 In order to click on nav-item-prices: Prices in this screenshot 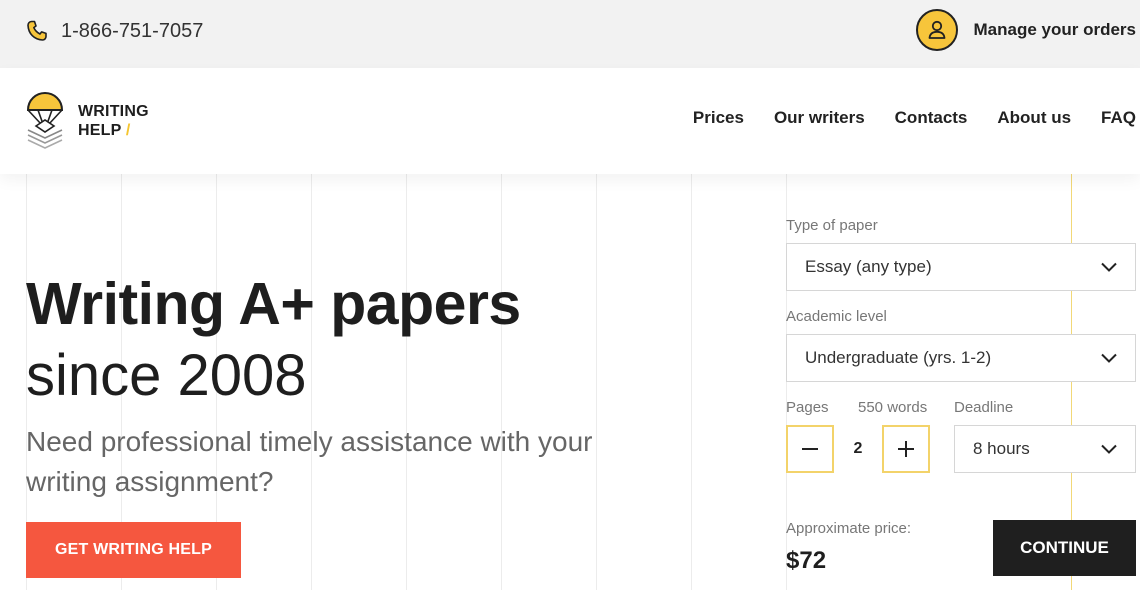, I will do `click(718, 118)`.